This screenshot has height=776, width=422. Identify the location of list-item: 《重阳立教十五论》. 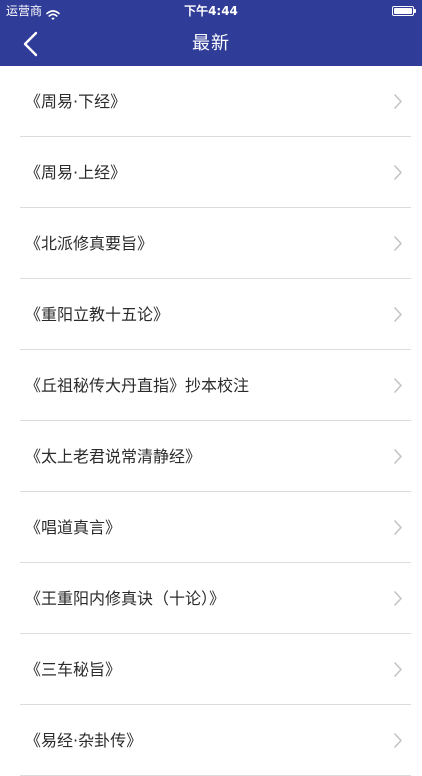
(211, 314).